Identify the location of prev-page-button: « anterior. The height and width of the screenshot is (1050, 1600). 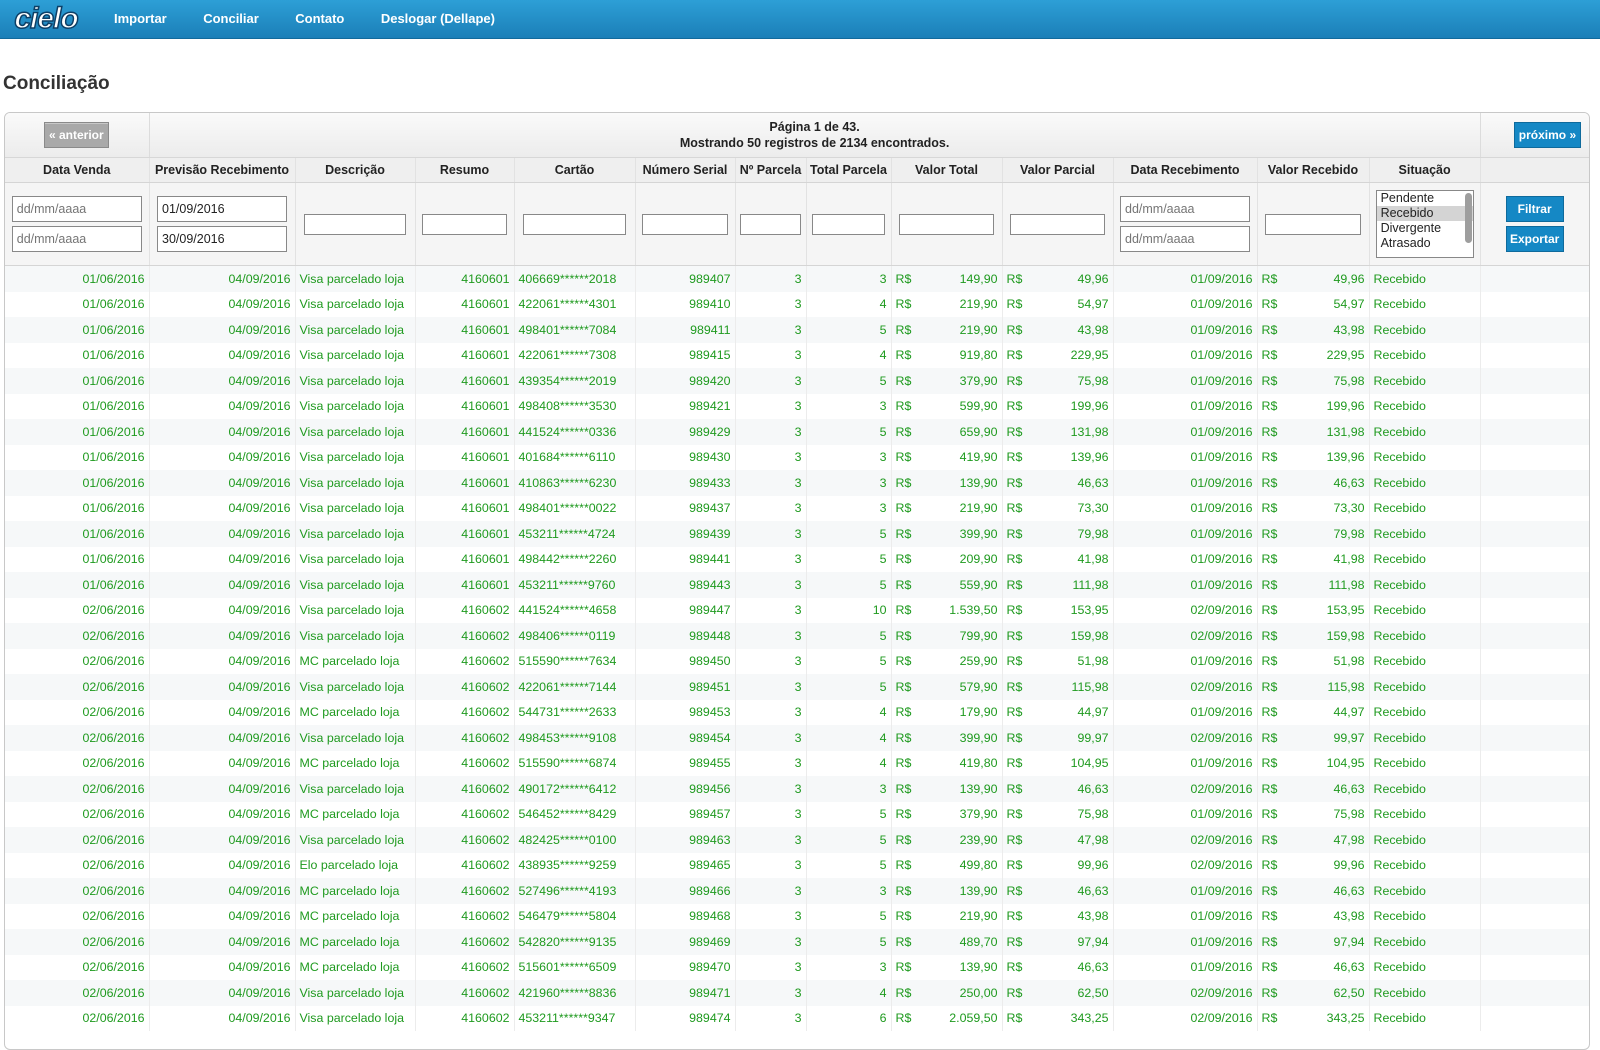
(76, 135).